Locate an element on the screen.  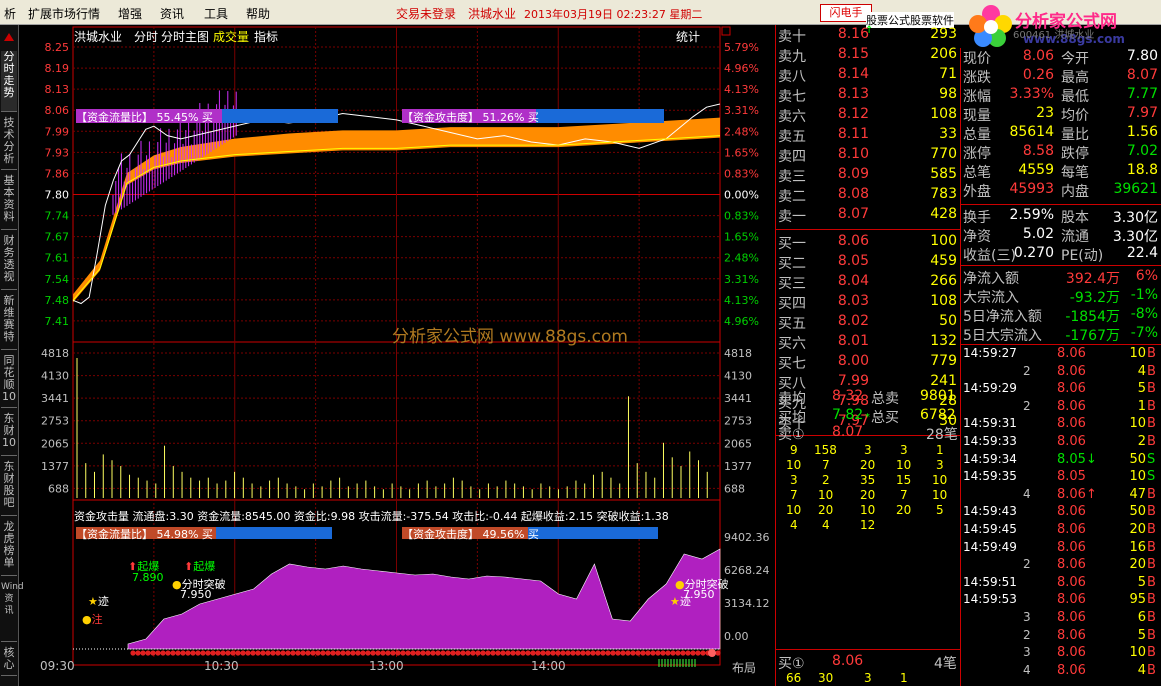
attack-label: 【资金攻击度】 51.26% 买 is located at coordinates (470, 117).